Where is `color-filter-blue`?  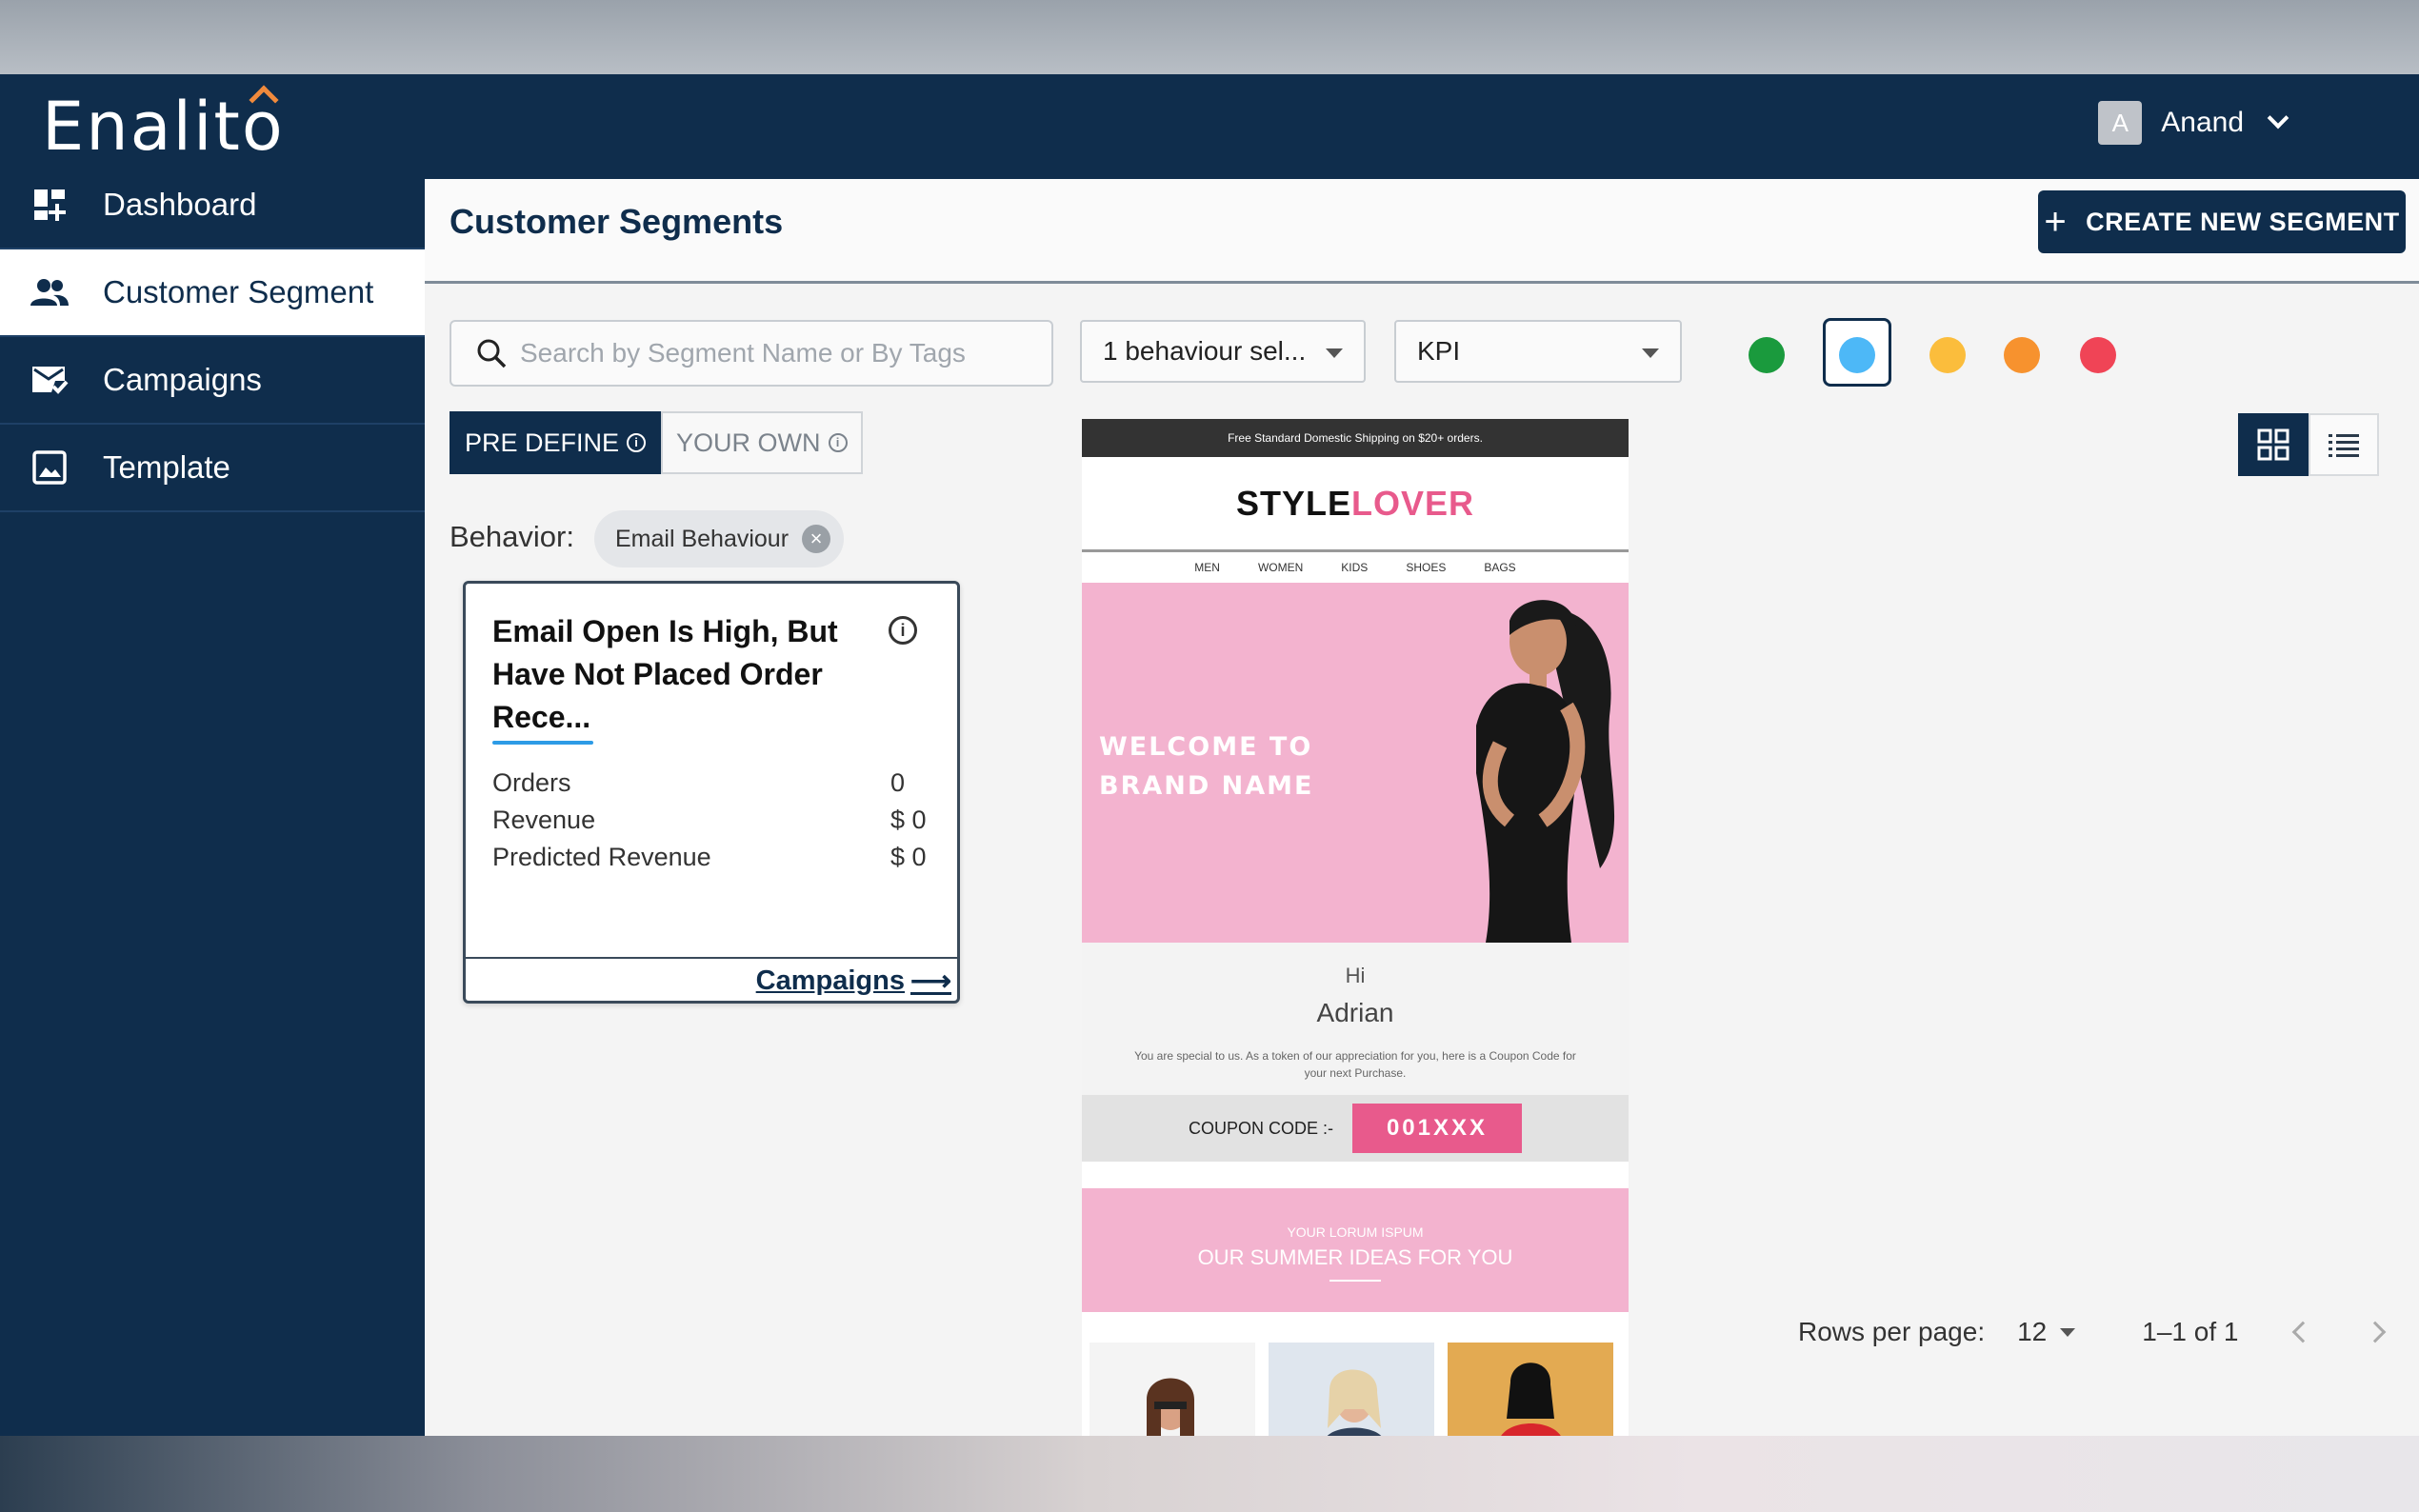 color-filter-blue is located at coordinates (1857, 355).